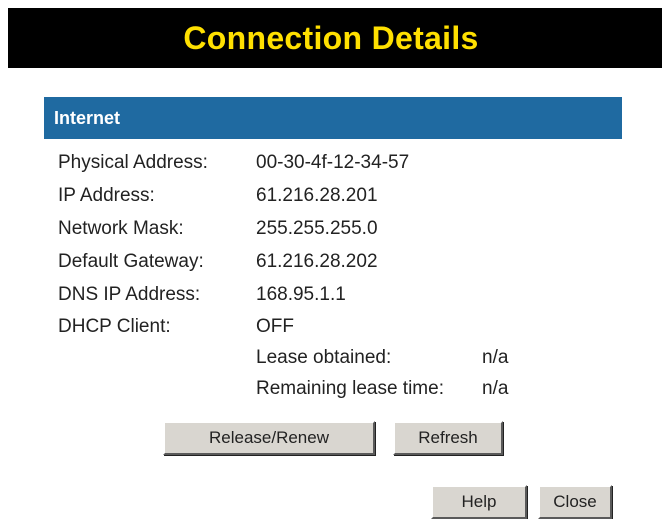 This screenshot has height=519, width=662. Describe the element at coordinates (87, 117) in the screenshot. I see `section-title: Internet` at that location.